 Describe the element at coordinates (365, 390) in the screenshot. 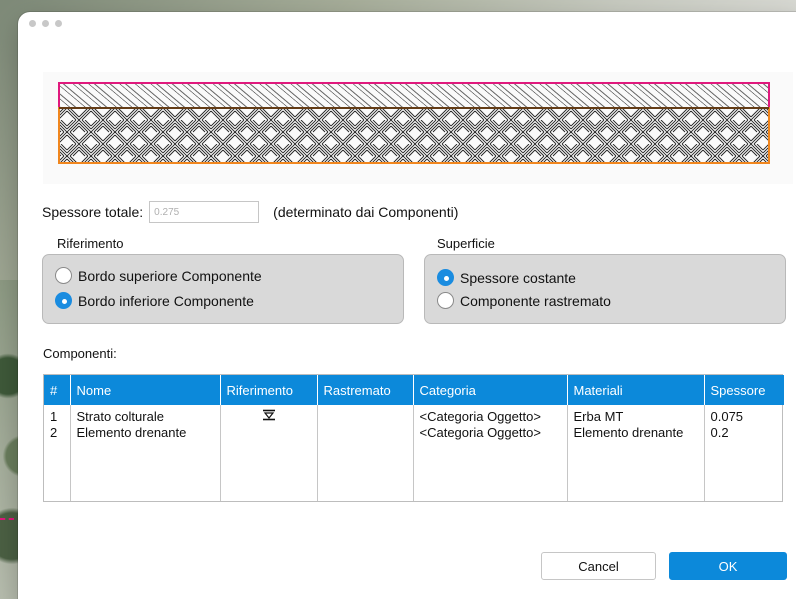

I see `column-header-tapered: Rastremato` at that location.